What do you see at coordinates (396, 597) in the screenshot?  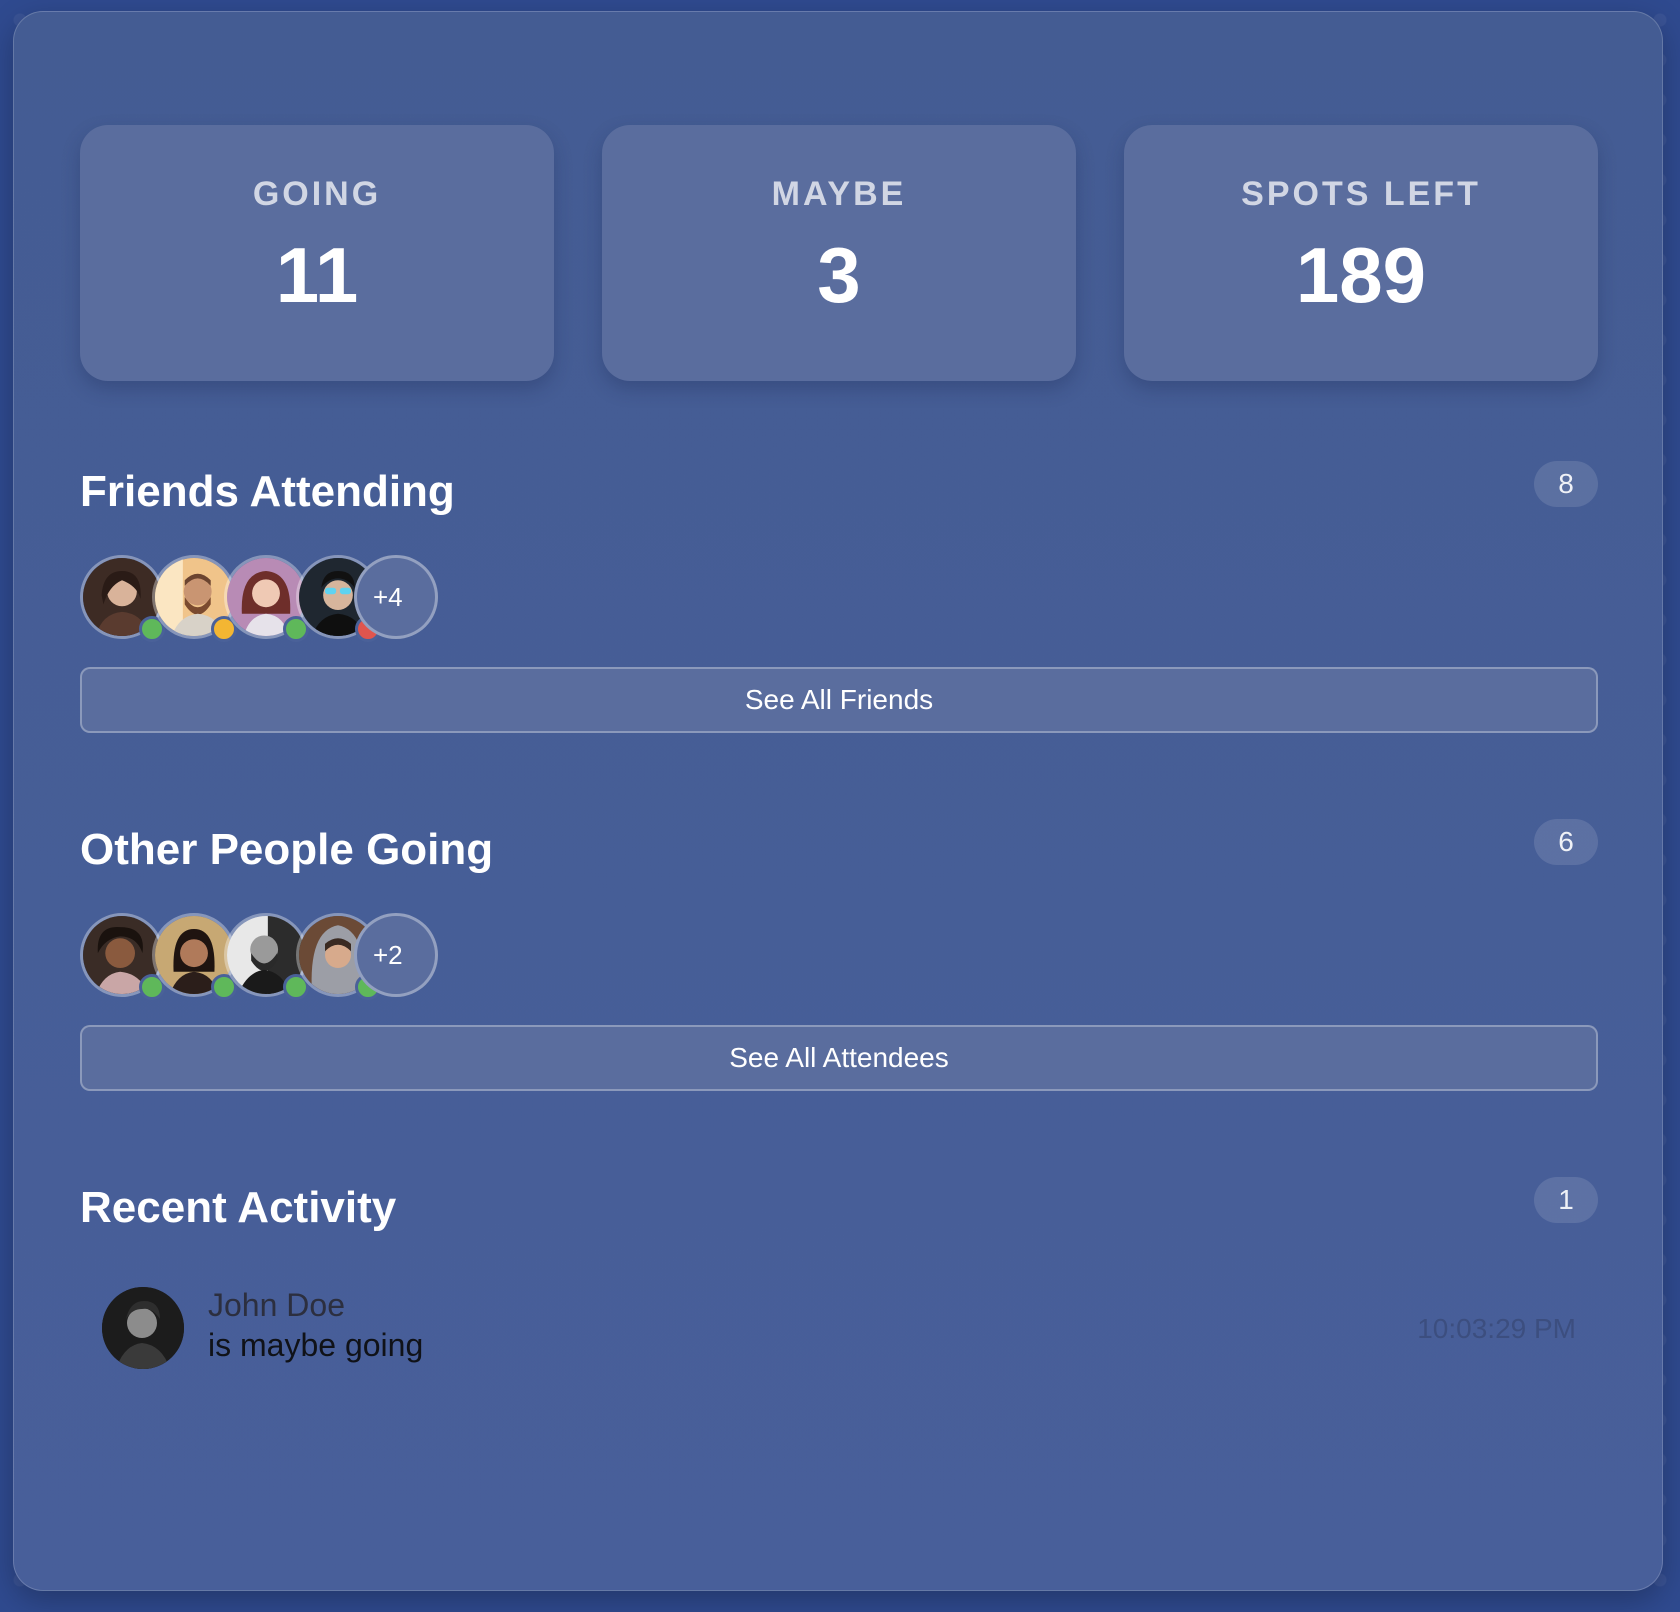 I see `more-friends-count: +4` at bounding box center [396, 597].